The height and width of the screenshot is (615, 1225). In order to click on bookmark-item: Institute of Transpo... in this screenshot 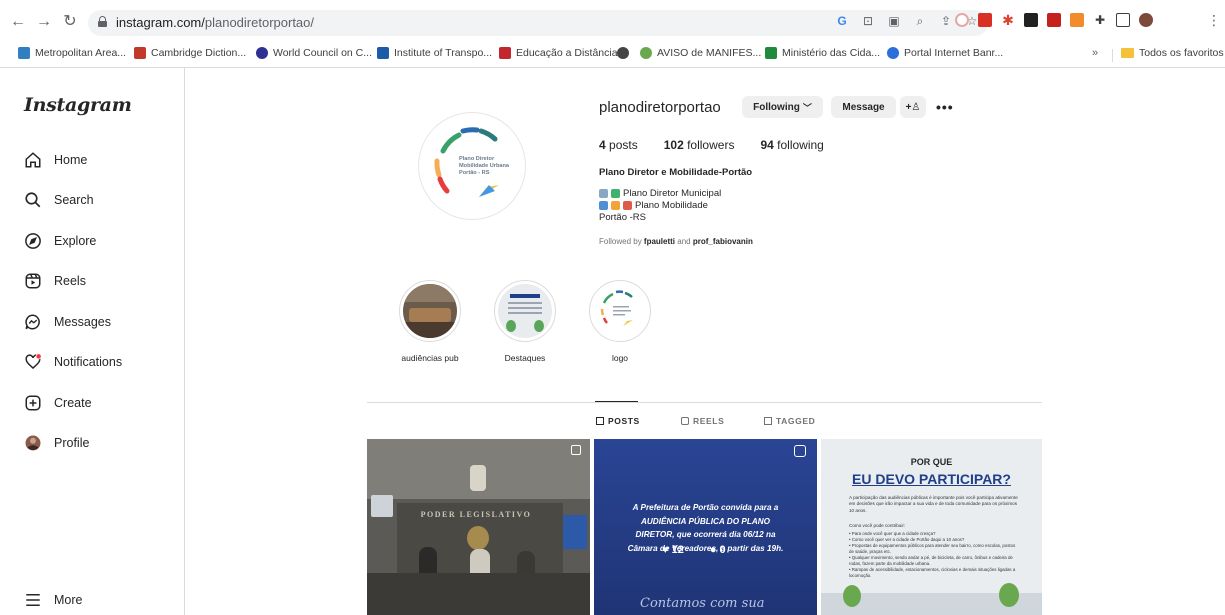, I will do `click(434, 53)`.